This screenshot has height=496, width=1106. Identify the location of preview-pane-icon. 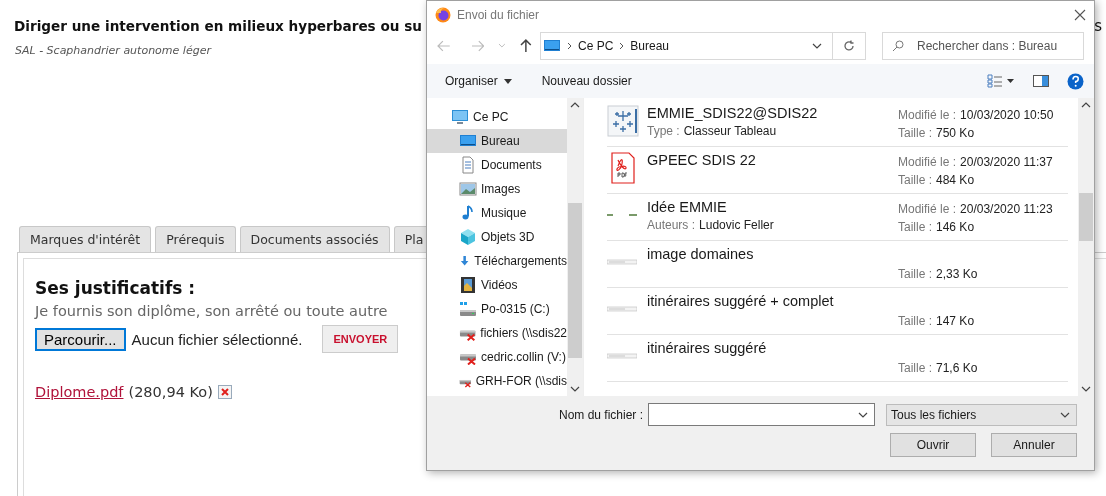
(1041, 81).